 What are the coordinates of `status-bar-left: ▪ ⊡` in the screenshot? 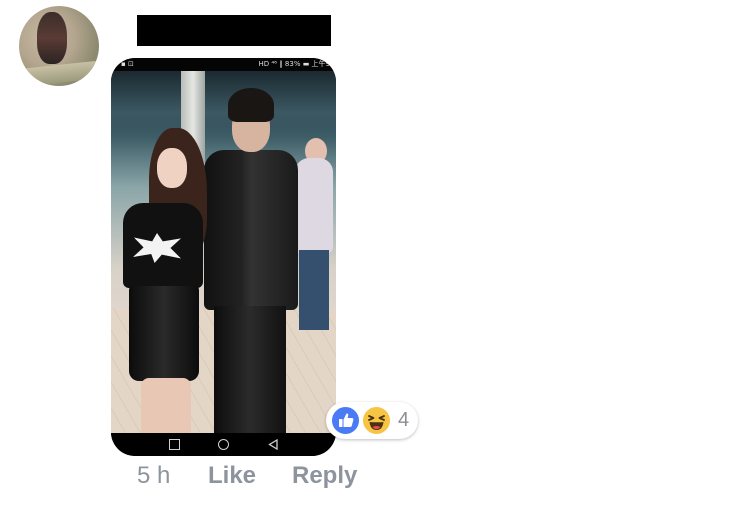 It's located at (127, 64).